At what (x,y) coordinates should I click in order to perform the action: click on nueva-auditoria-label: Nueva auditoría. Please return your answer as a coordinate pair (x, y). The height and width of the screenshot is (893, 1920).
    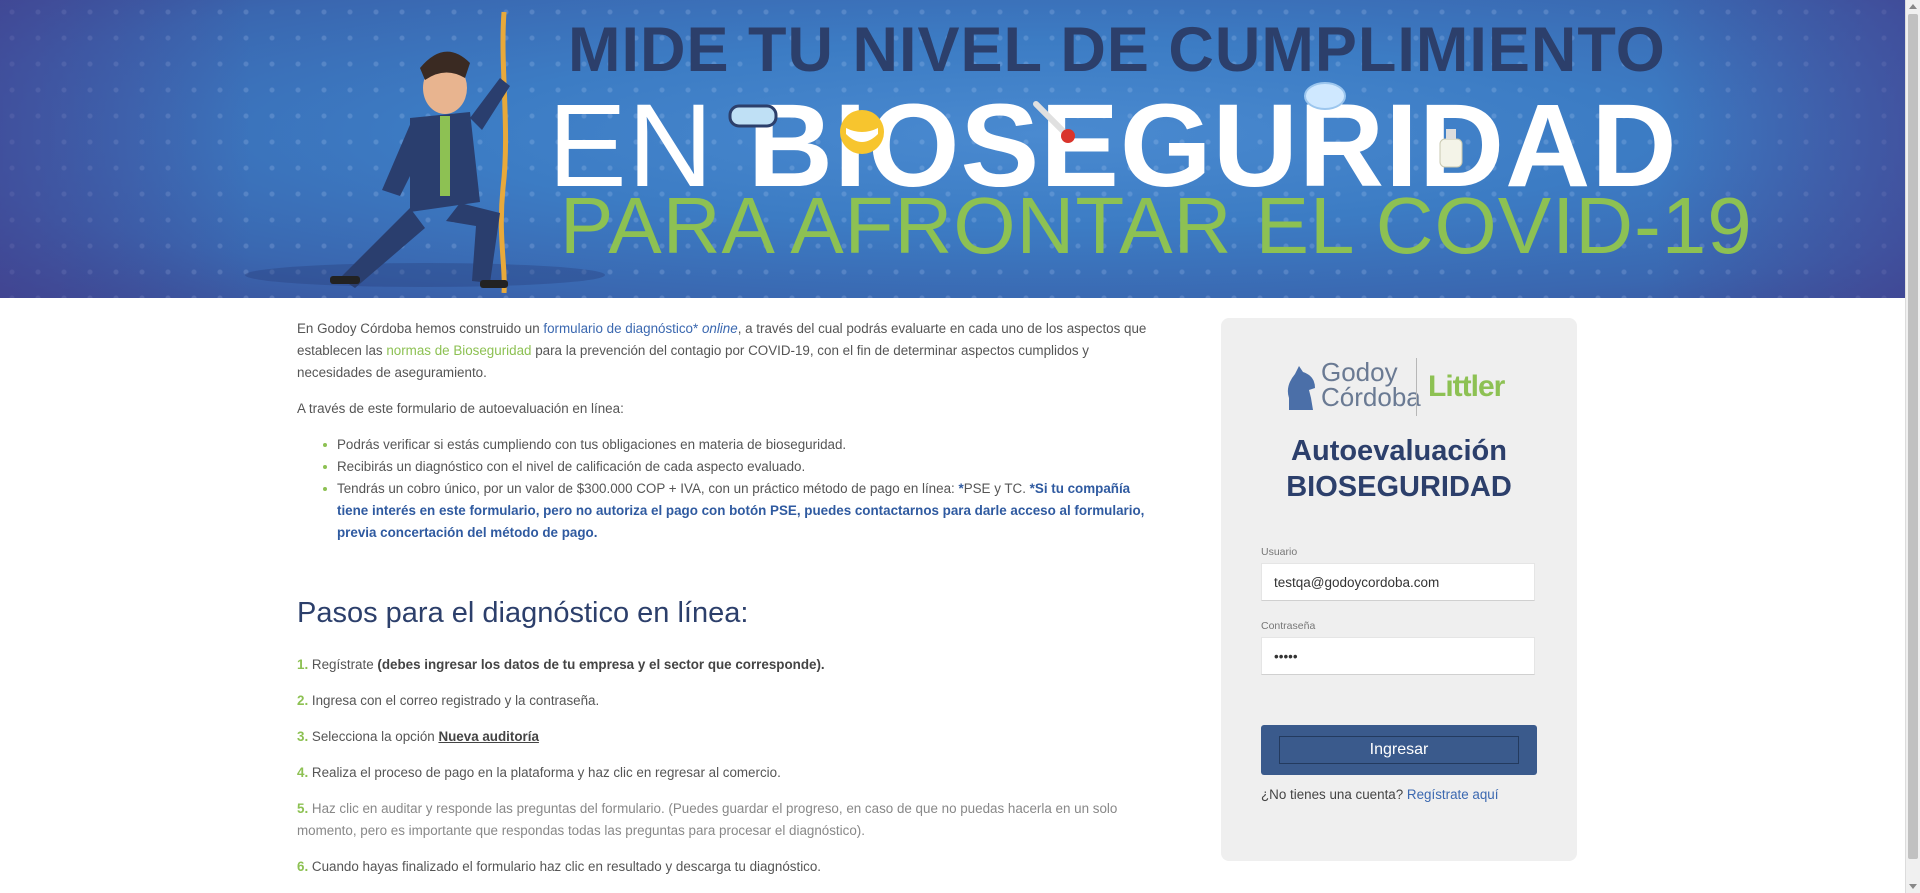
    Looking at the image, I should click on (488, 736).